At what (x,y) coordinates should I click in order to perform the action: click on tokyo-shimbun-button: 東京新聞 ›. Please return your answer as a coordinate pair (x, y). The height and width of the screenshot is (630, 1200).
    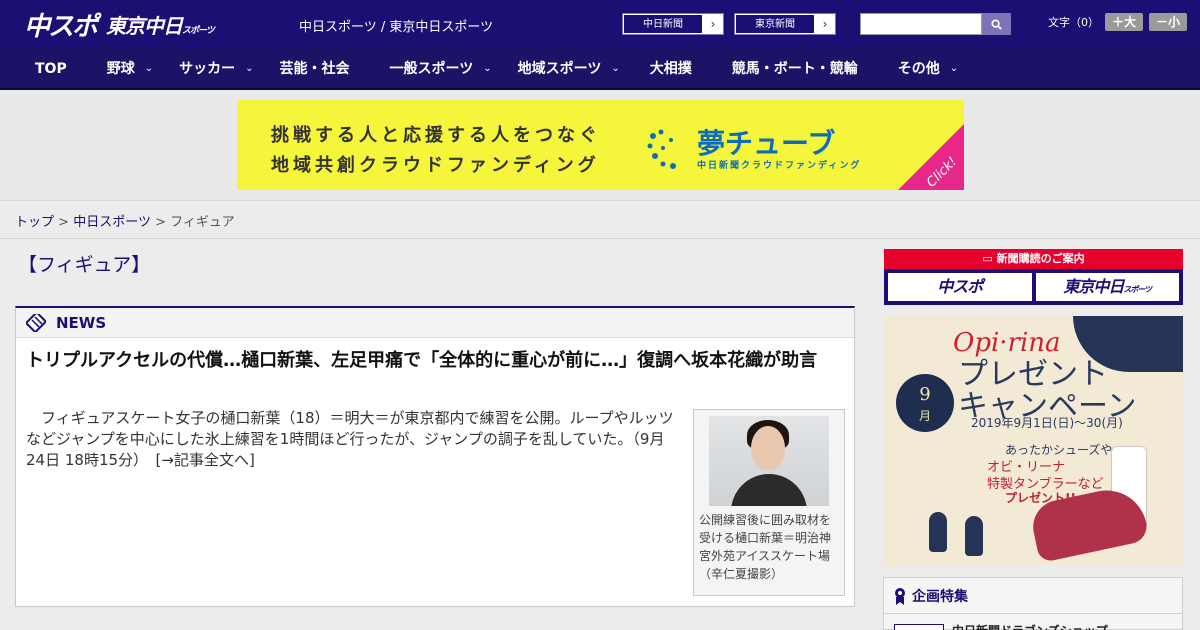
    Looking at the image, I should click on (785, 24).